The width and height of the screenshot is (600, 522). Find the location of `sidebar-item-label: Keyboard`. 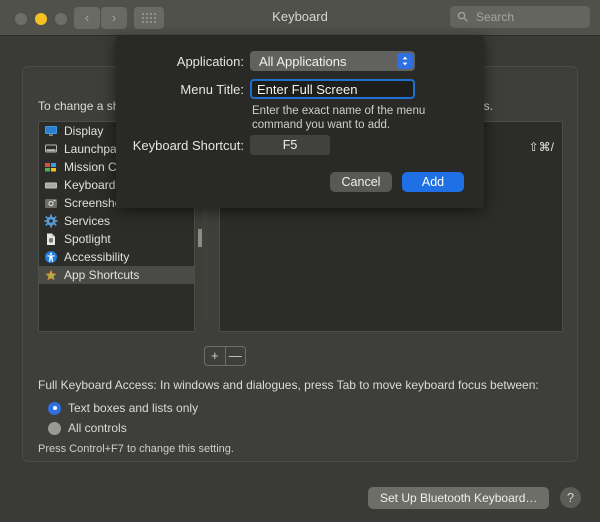

sidebar-item-label: Keyboard is located at coordinates (90, 185).